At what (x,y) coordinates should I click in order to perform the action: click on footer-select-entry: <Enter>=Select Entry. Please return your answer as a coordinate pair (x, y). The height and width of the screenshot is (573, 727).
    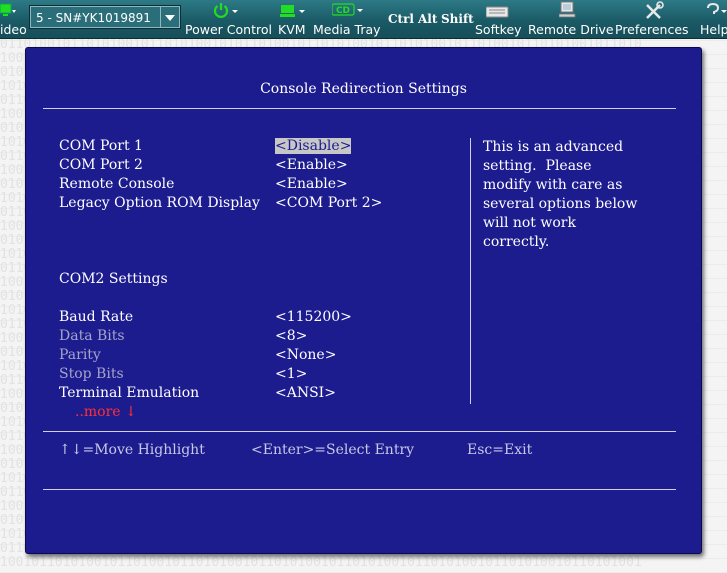
    Looking at the image, I should click on (333, 450).